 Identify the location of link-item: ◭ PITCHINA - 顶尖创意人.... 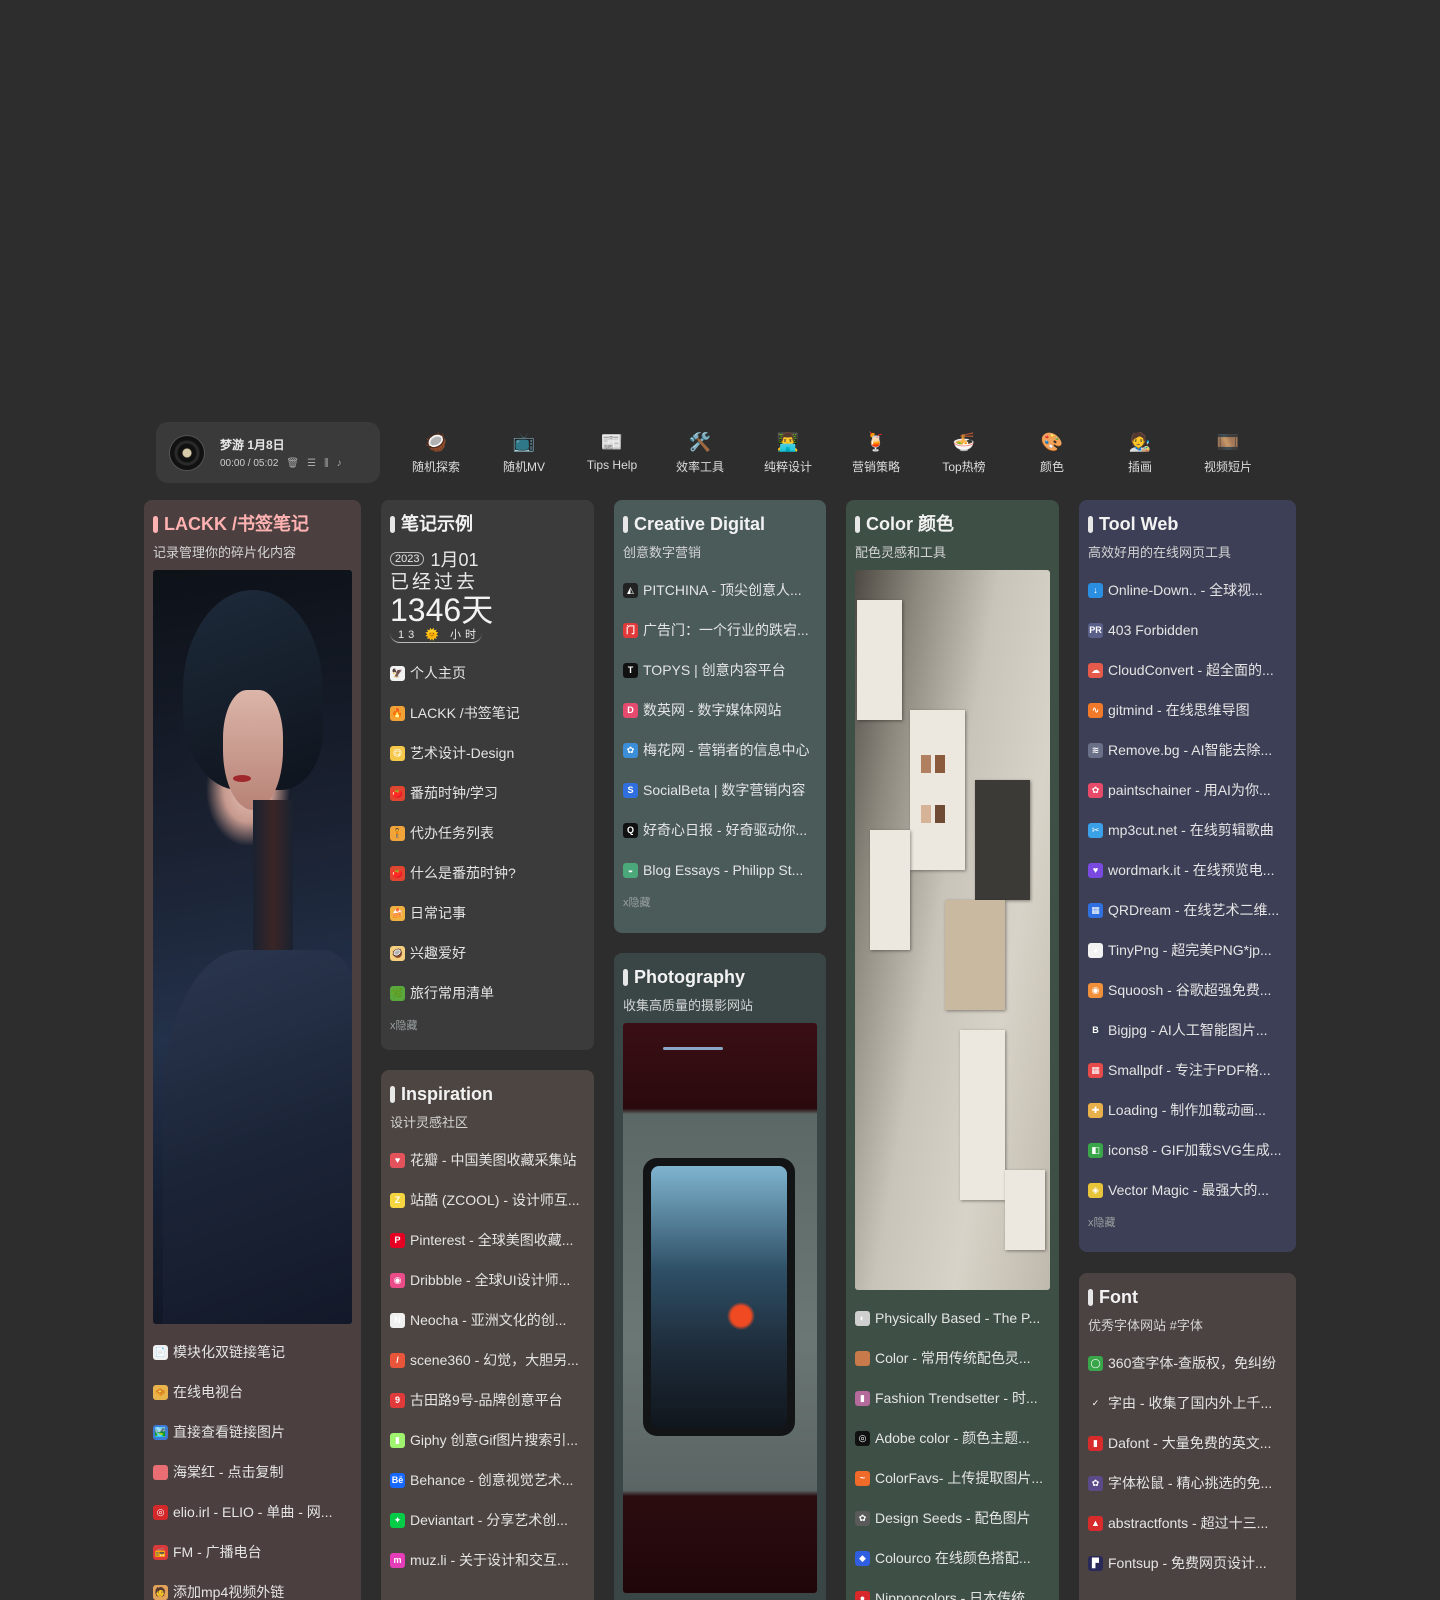
(720, 590).